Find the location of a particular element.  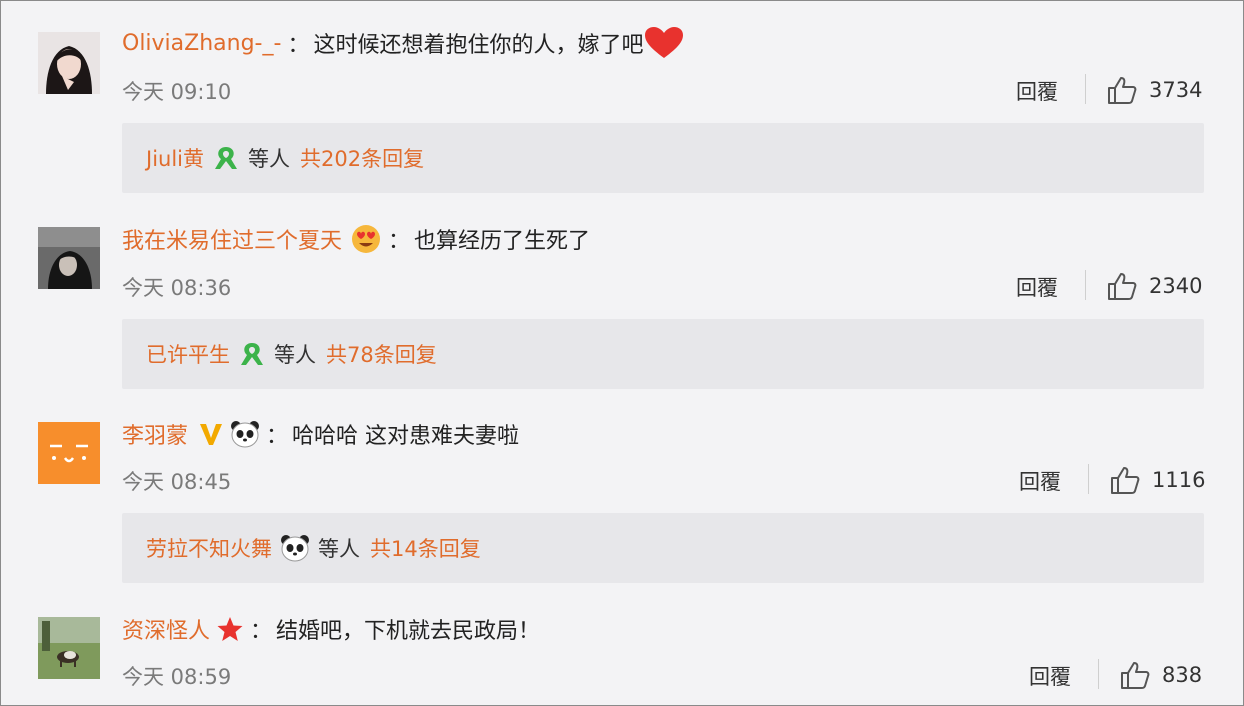

like-count: 838 is located at coordinates (1182, 675).